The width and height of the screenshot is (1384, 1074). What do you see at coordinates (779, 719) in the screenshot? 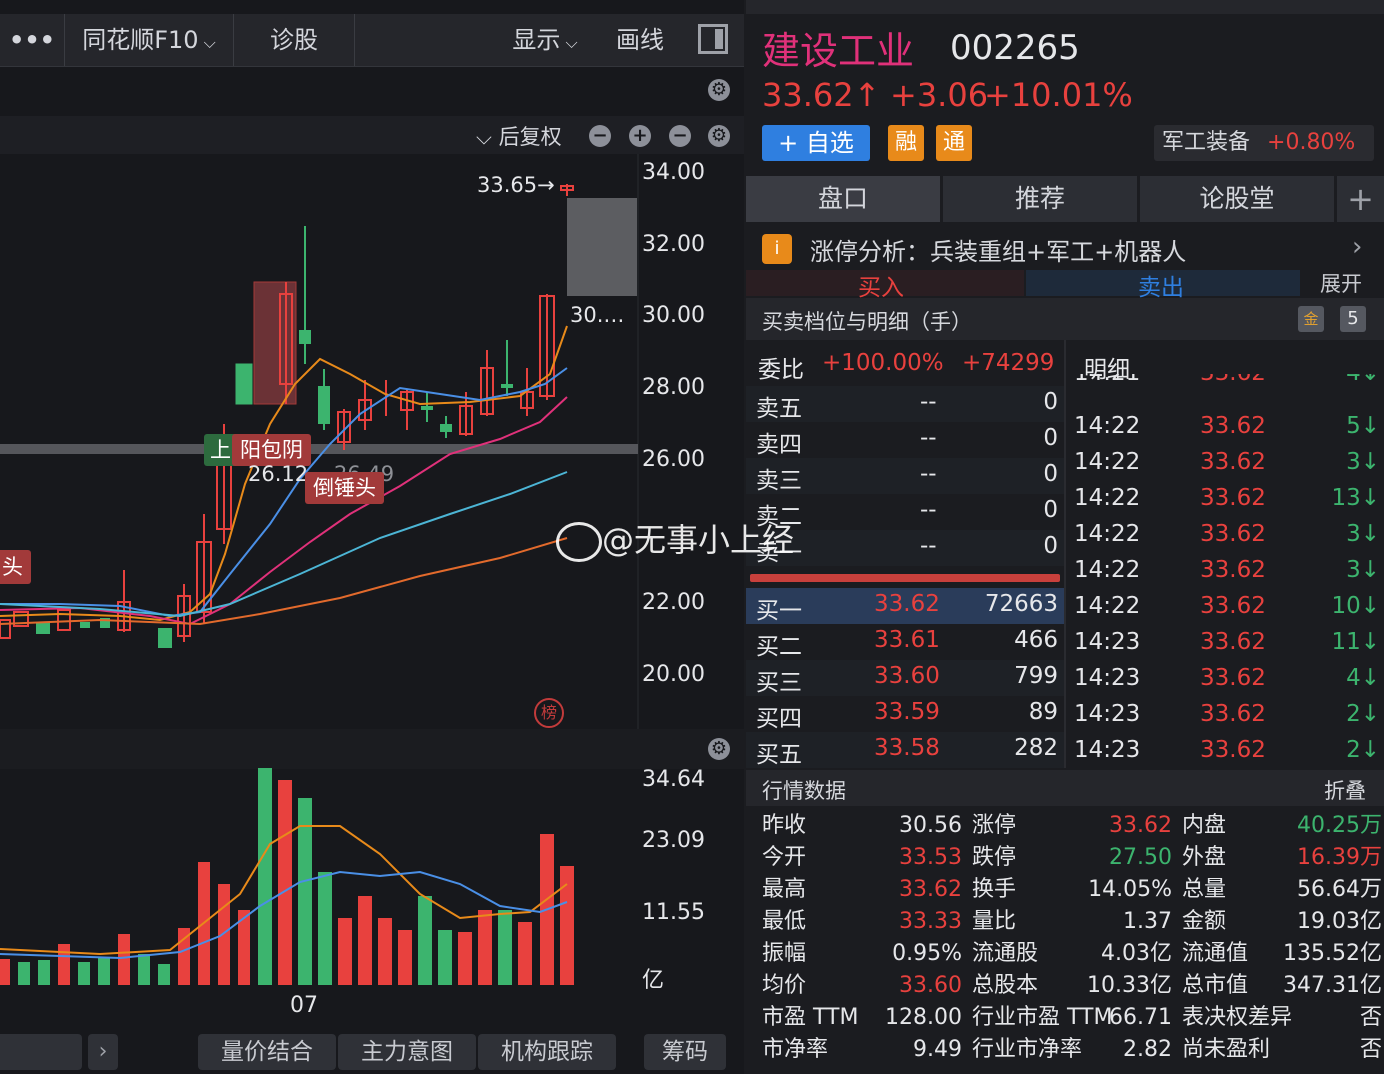
I see `bid-level-label: 买四` at bounding box center [779, 719].